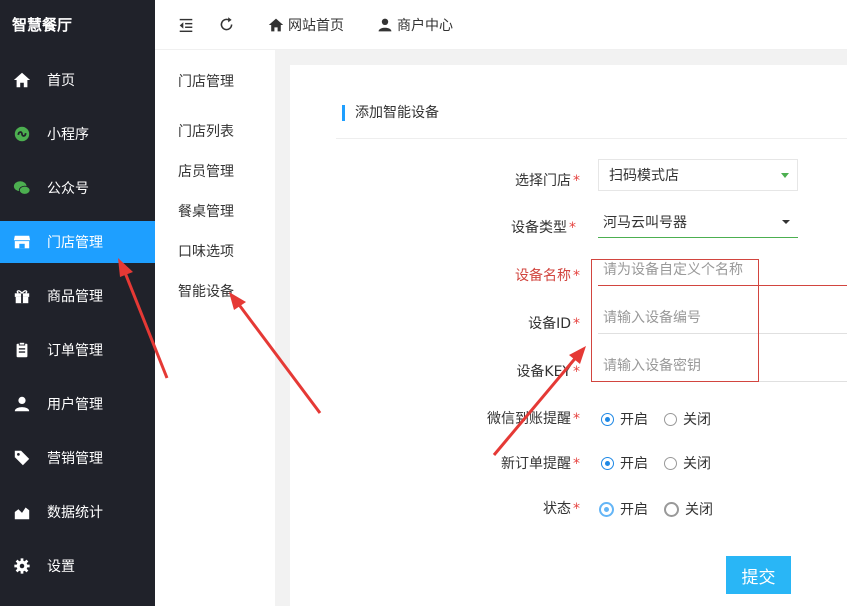 This screenshot has width=847, height=606. I want to click on caret-down-icon, so click(786, 222).